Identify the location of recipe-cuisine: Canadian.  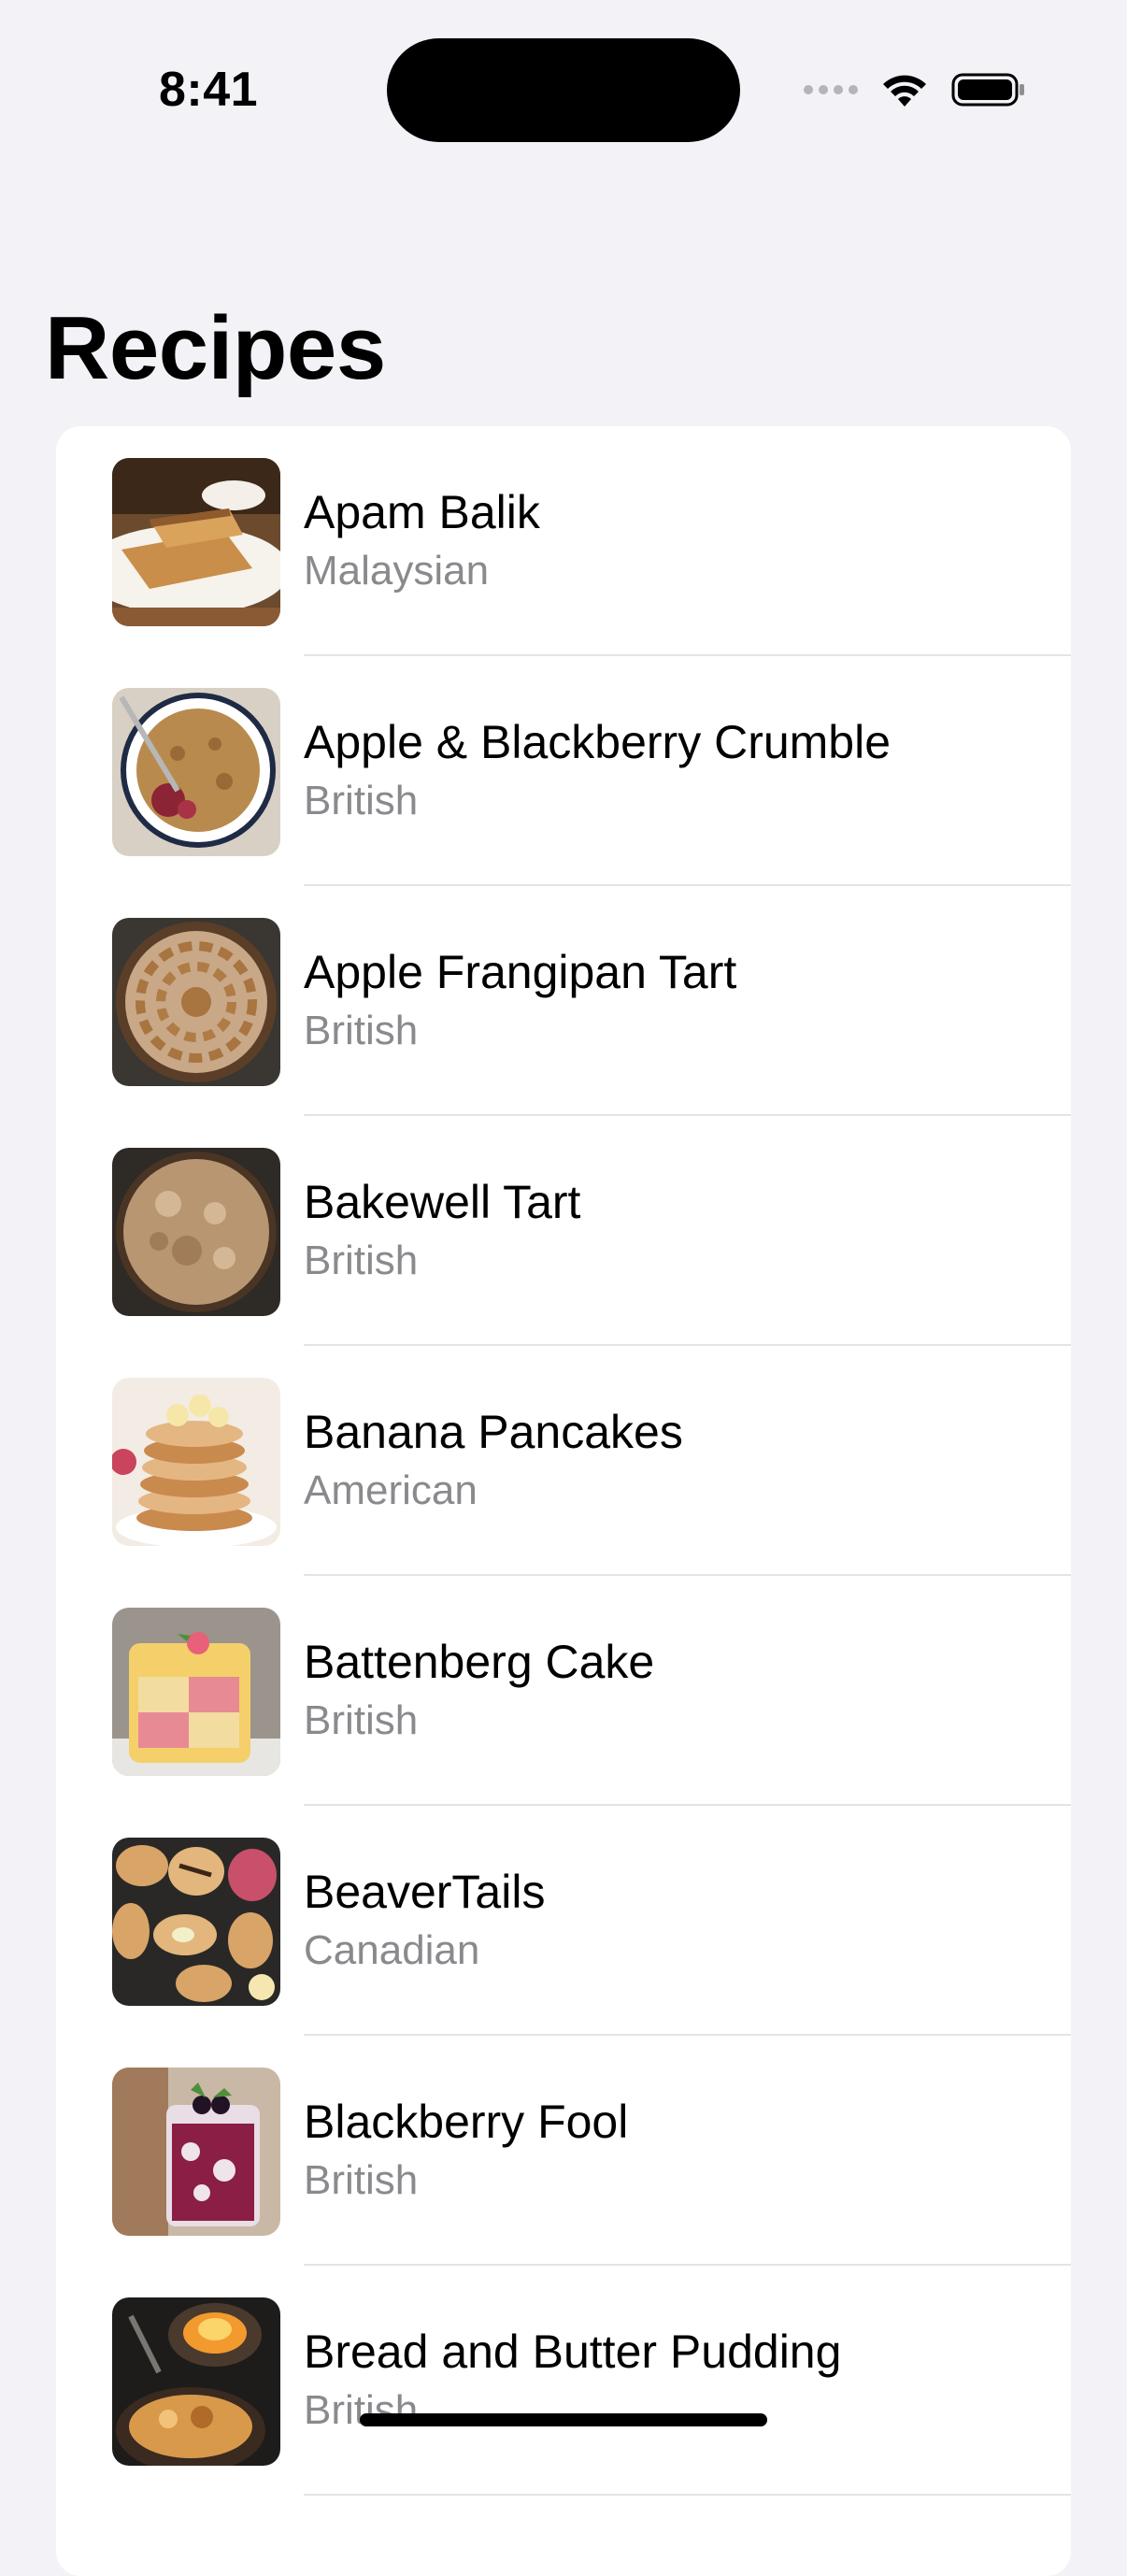
(392, 1950).